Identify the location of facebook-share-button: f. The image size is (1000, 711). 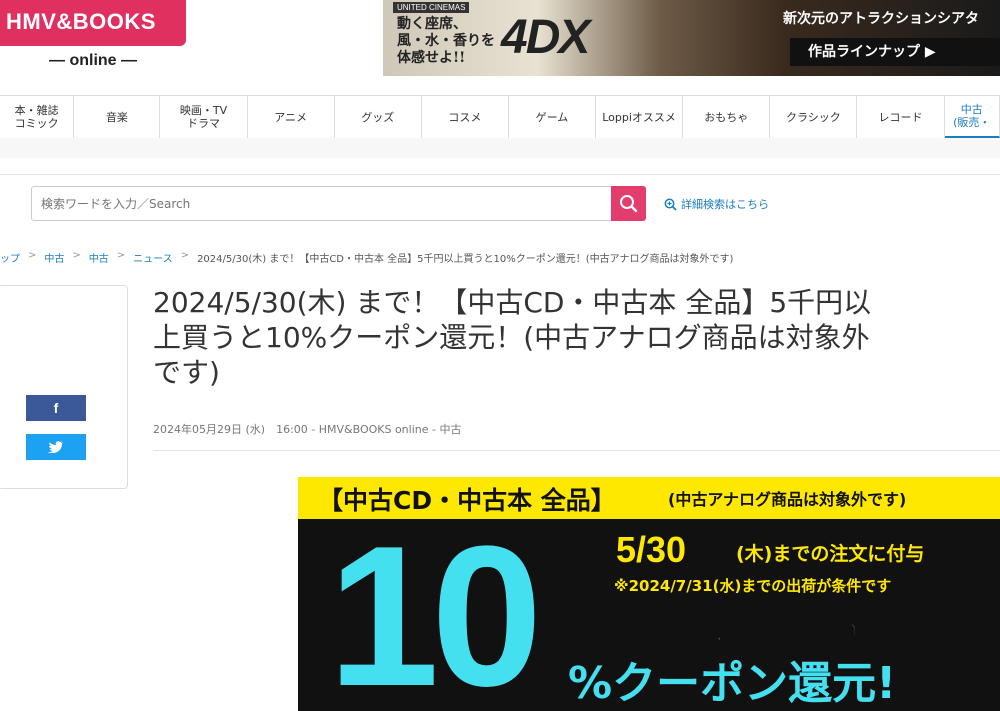
(56, 408).